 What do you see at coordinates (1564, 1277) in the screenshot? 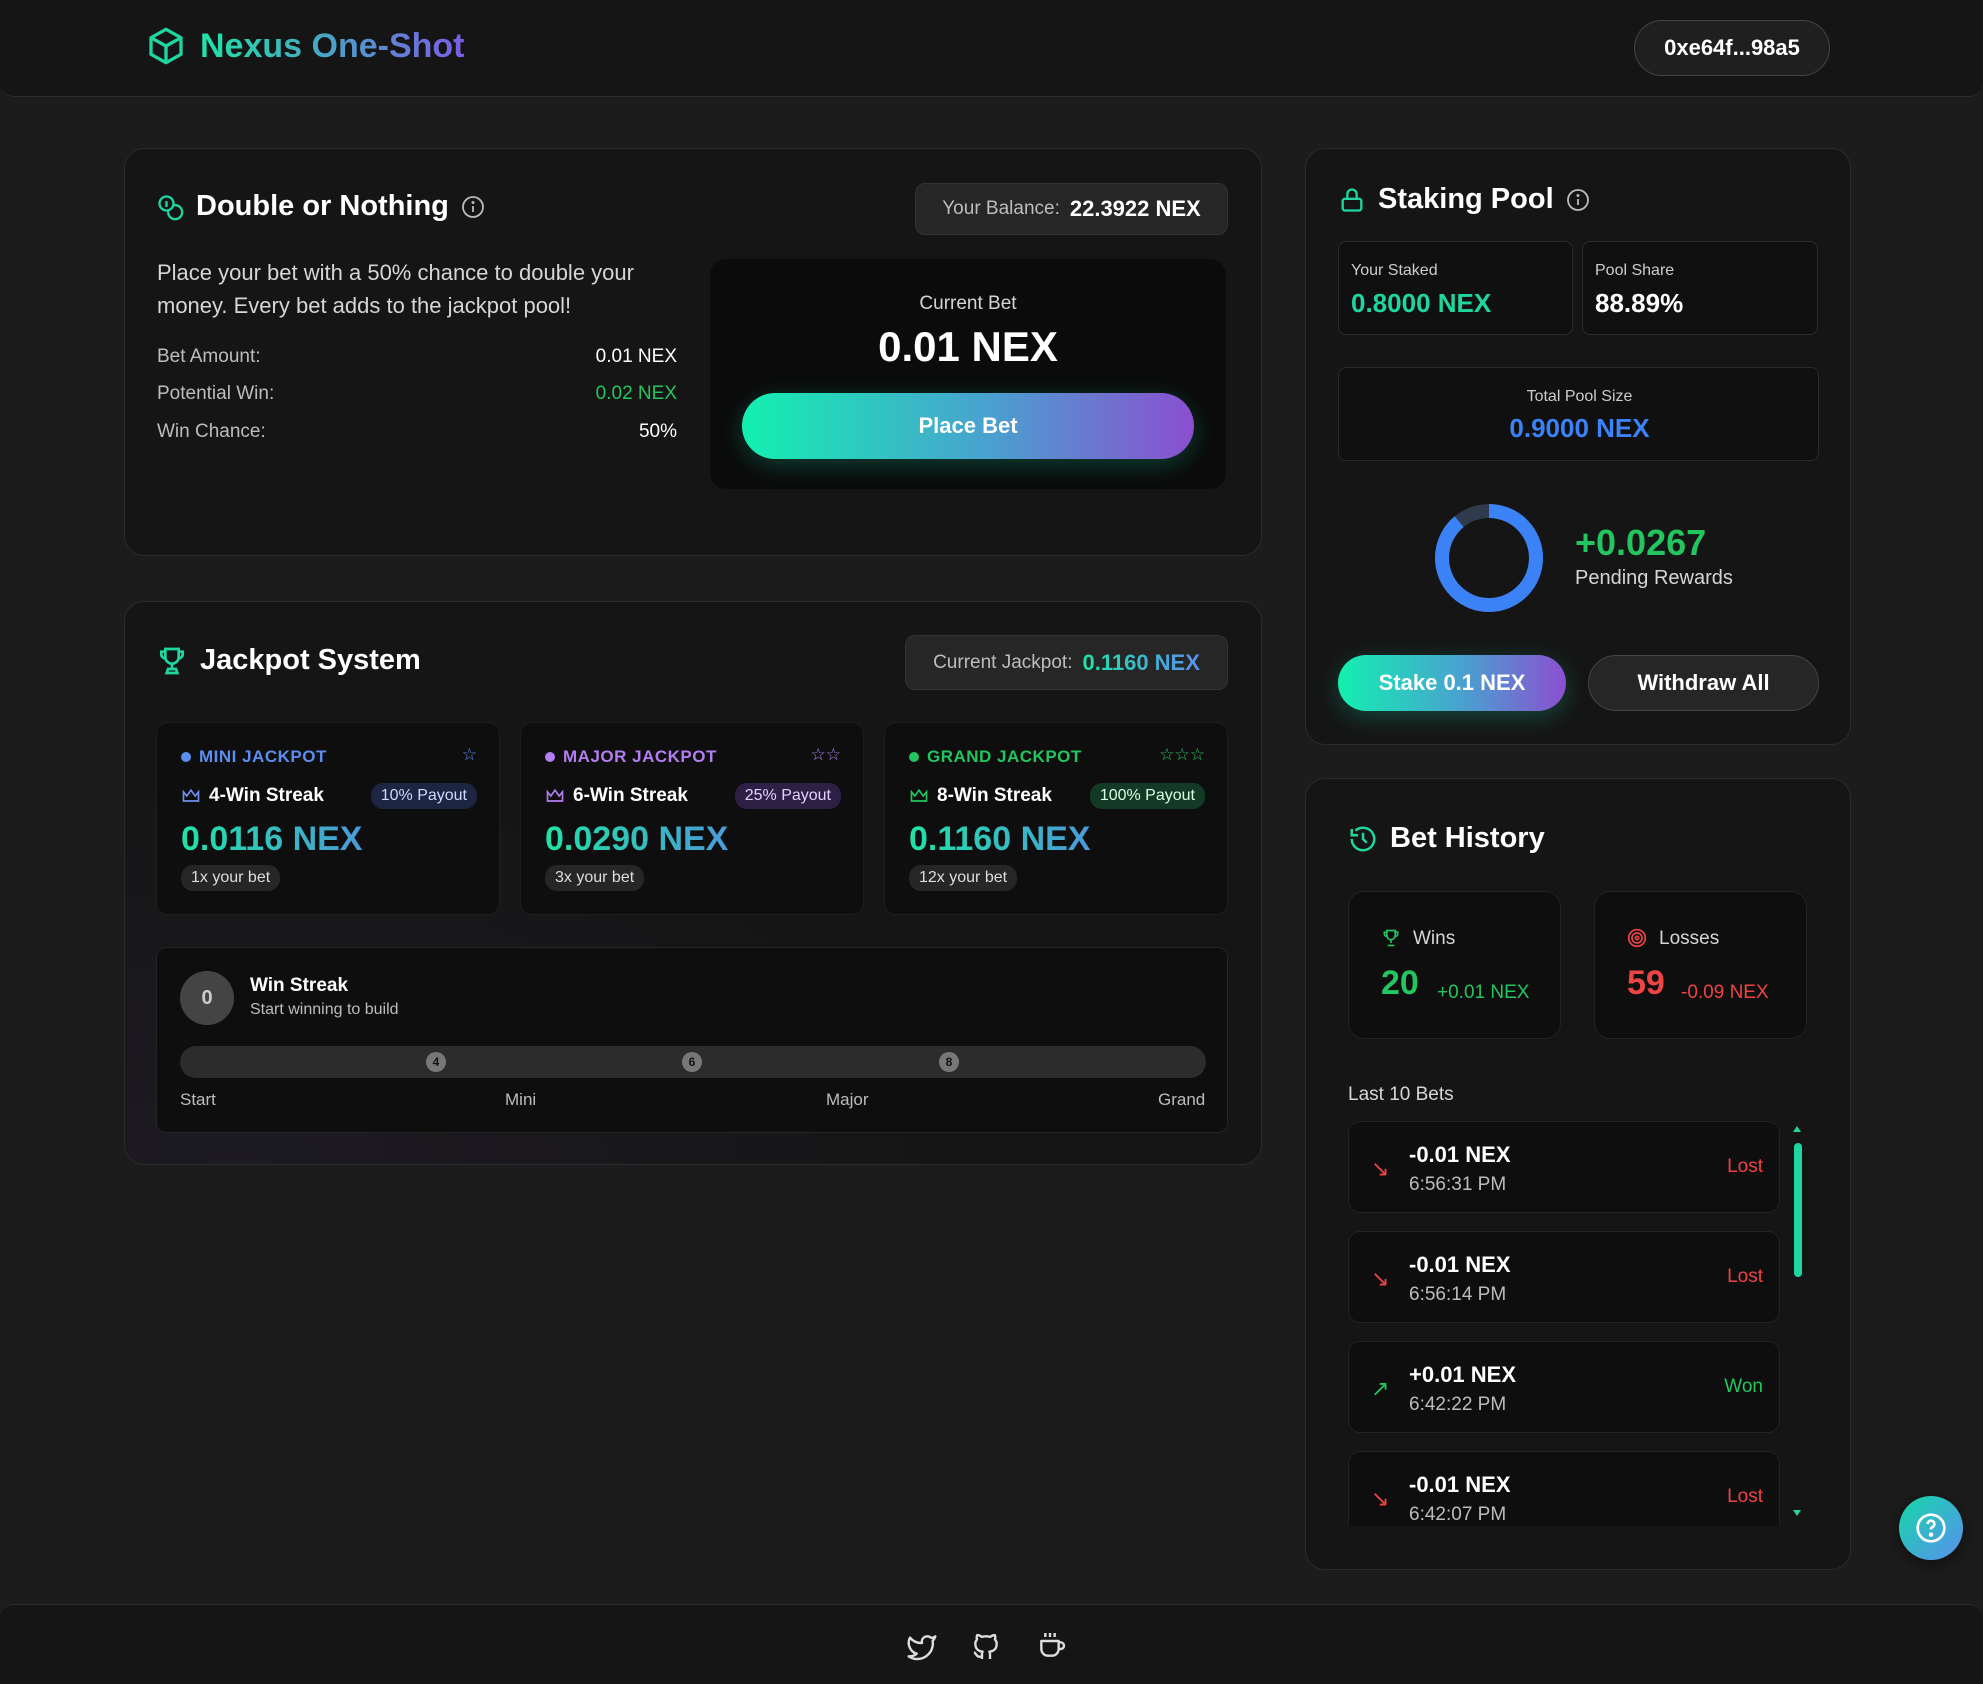
I see `bet-history-item: ↘ -0.01 NEX 6:56:14 PM Lost` at bounding box center [1564, 1277].